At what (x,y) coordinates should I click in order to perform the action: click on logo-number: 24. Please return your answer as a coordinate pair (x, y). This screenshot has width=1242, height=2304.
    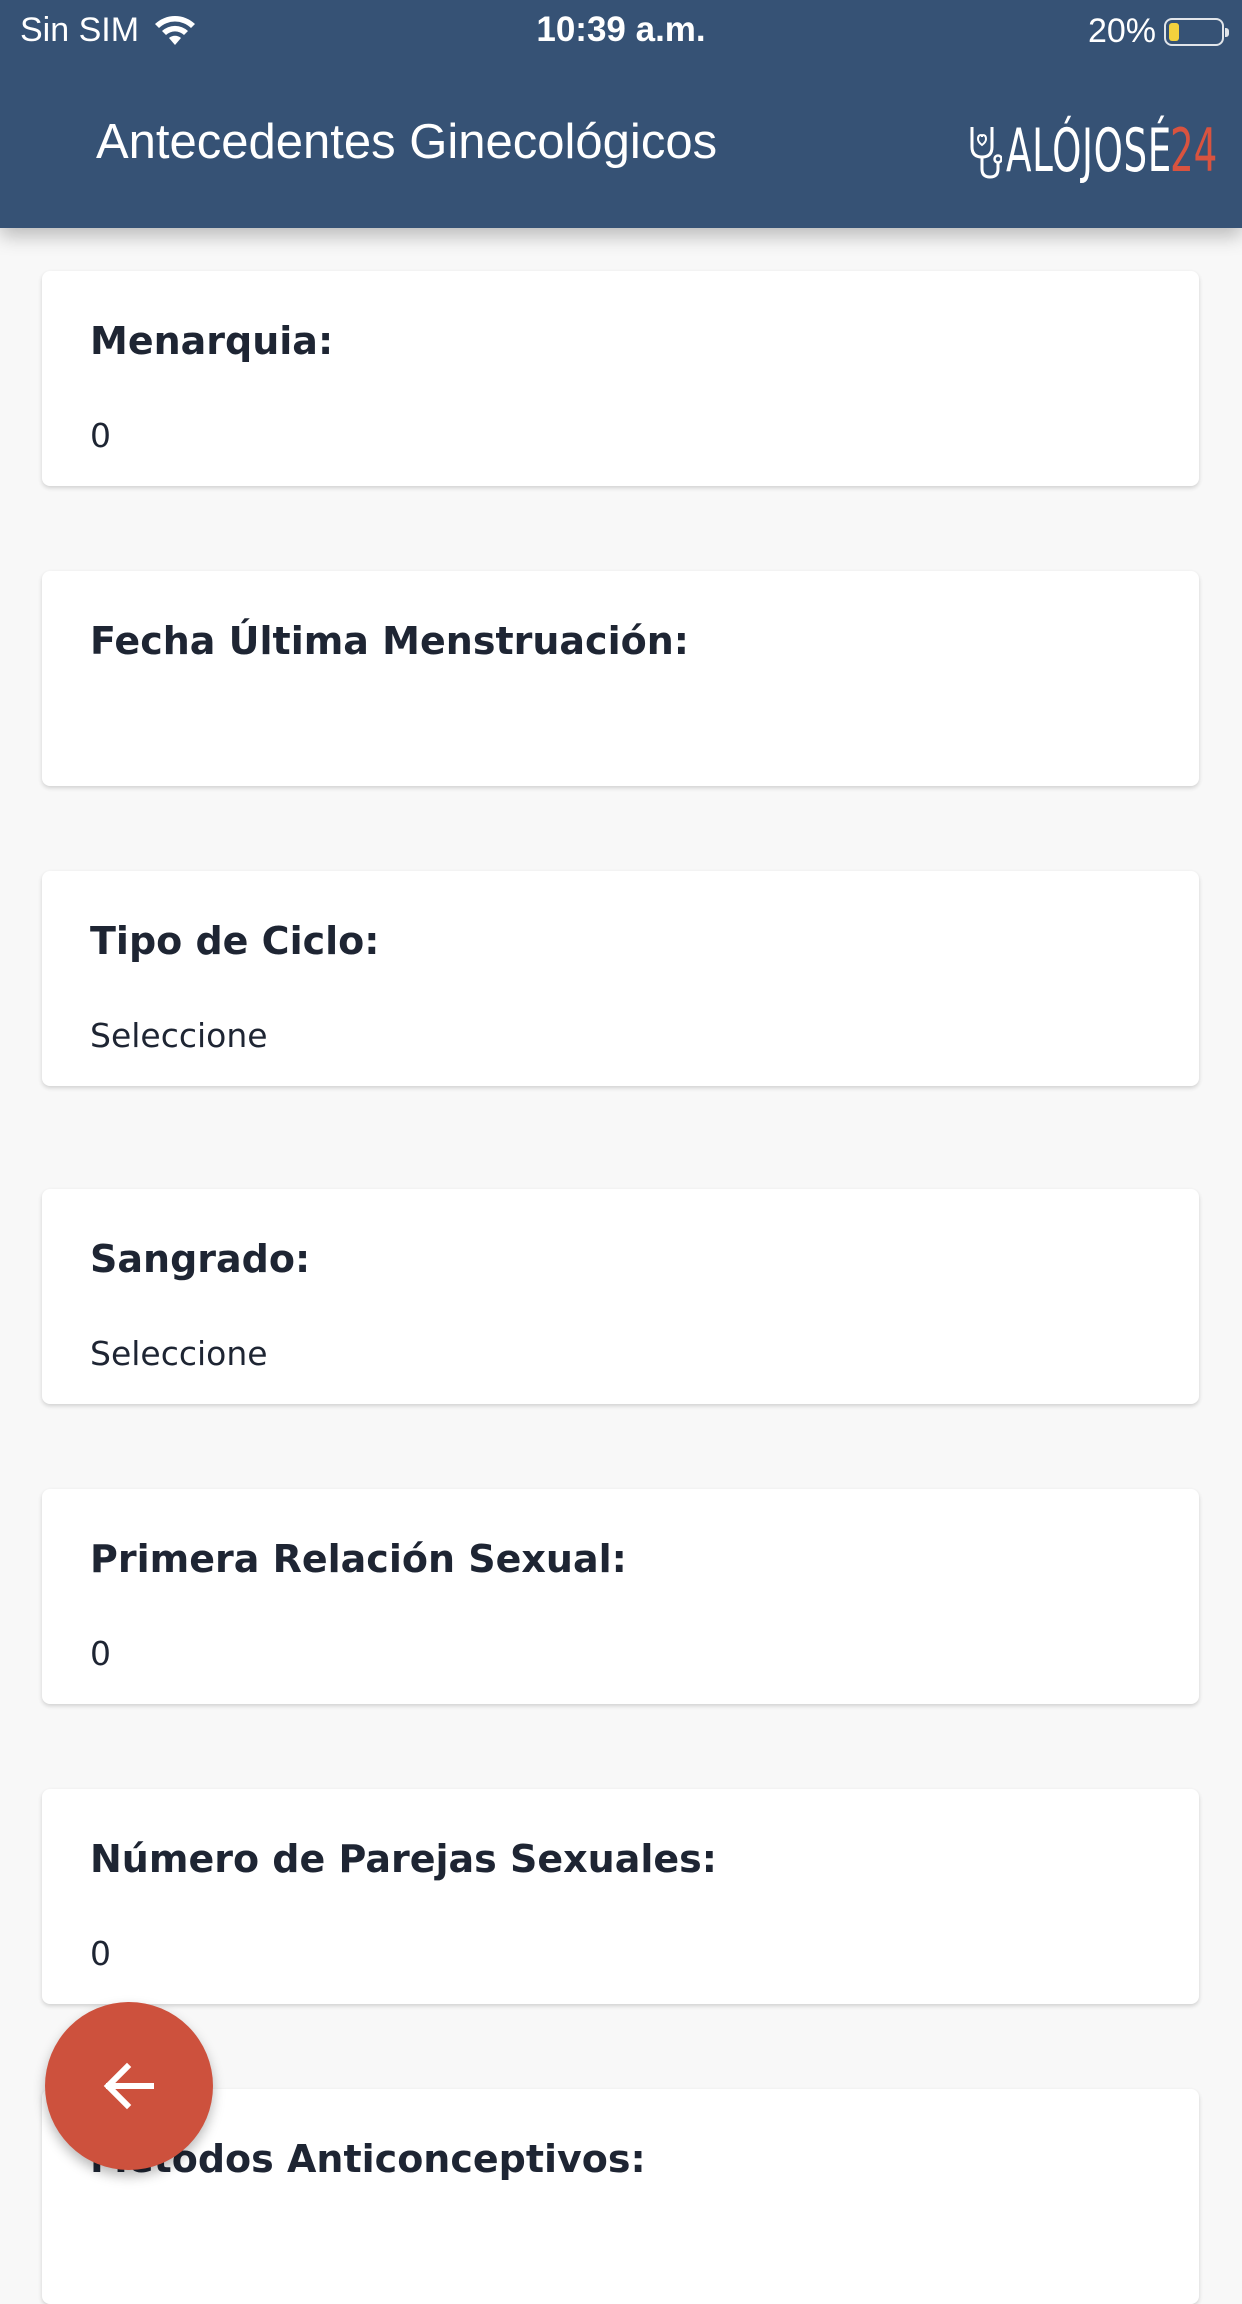
    Looking at the image, I should click on (1194, 151).